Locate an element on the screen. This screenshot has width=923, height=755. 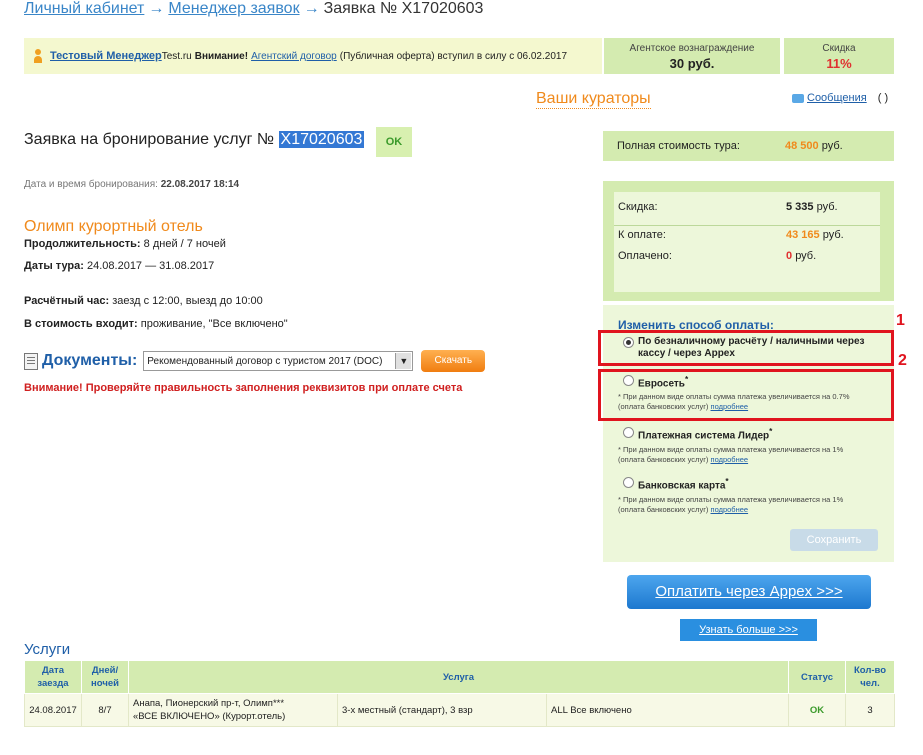
duration-line: Продолжительность: 8 дней / 7 ночей is located at coordinates (125, 244).